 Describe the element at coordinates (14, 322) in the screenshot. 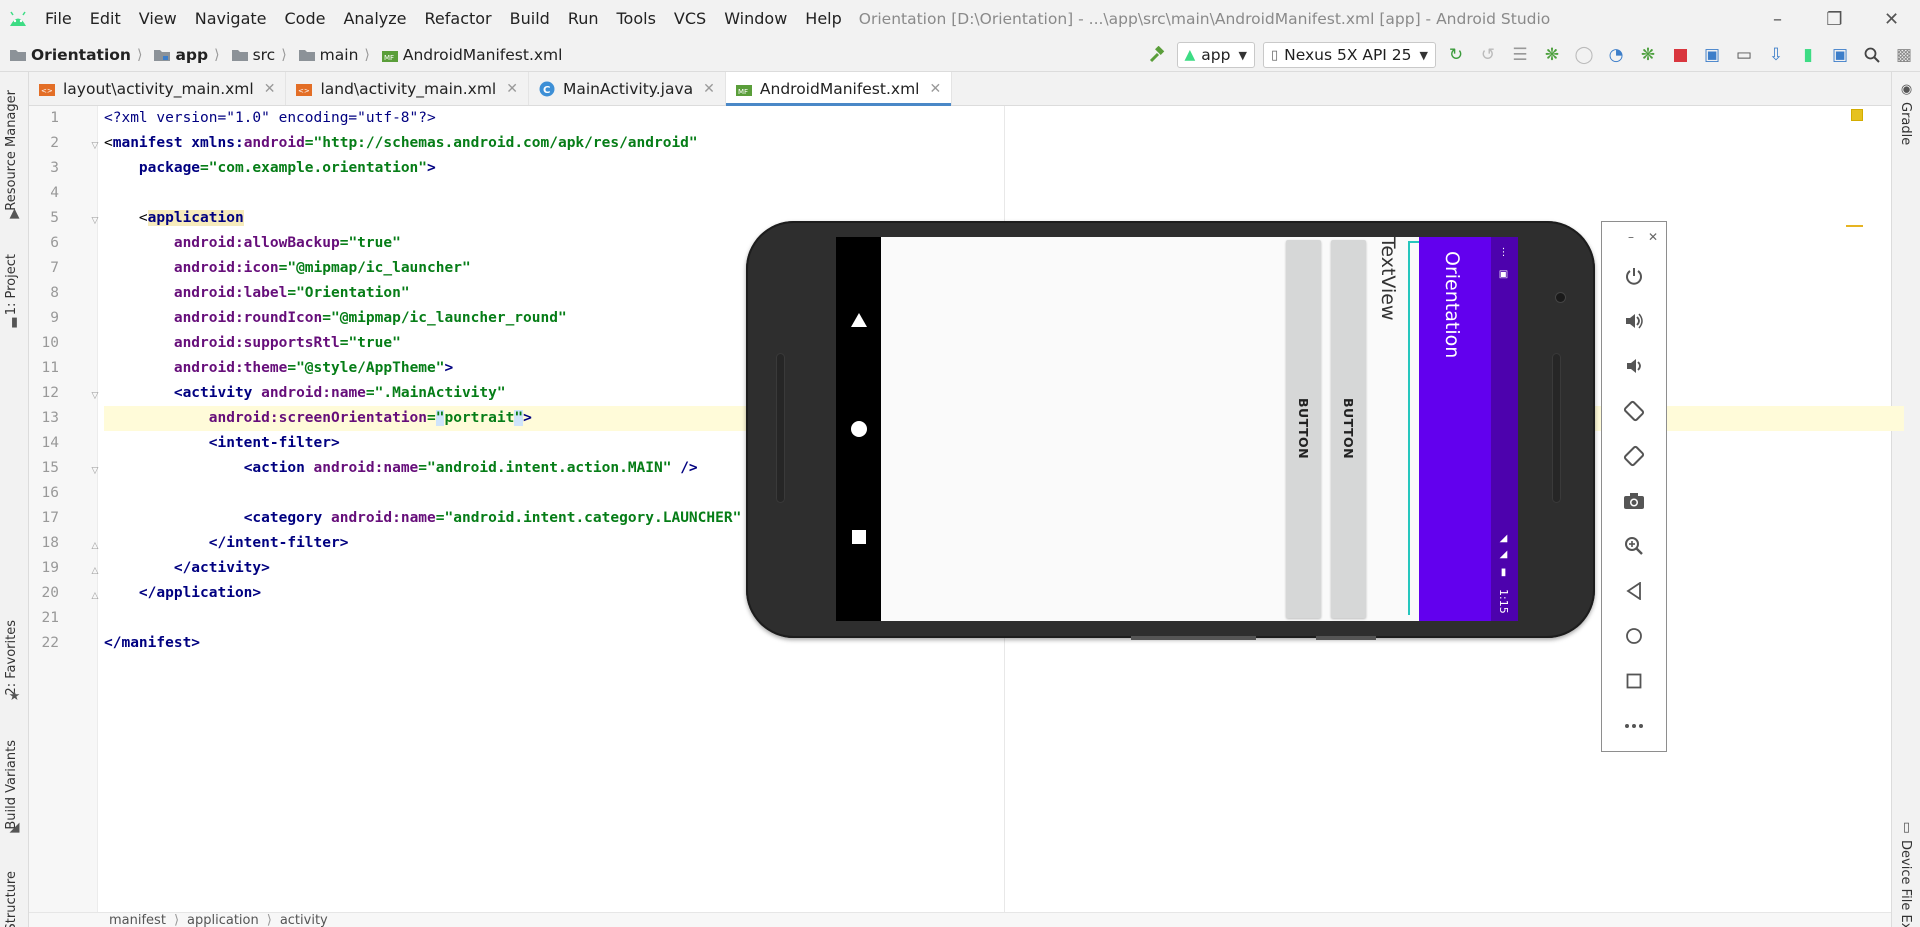

I see `folder-icon: ▮` at that location.